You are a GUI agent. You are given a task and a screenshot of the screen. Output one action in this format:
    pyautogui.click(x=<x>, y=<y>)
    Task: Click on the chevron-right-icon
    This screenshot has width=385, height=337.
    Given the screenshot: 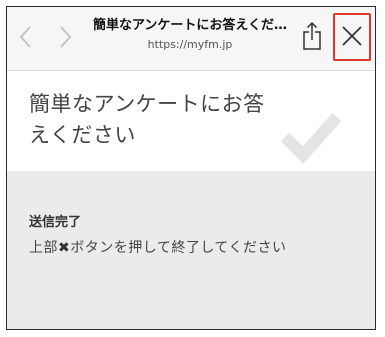 What is the action you would take?
    pyautogui.click(x=66, y=37)
    